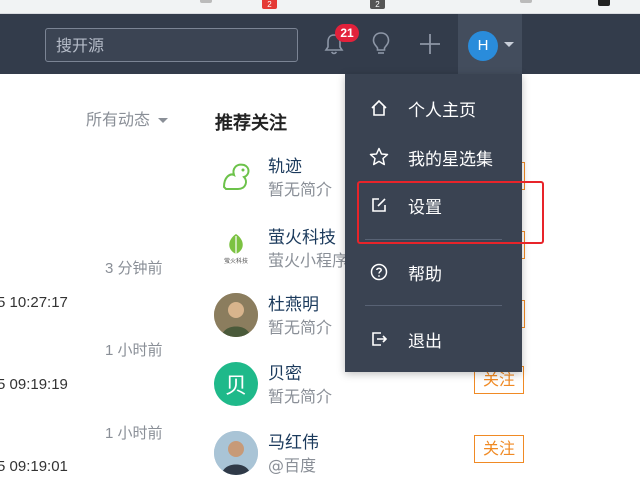 This screenshot has height=491, width=640. I want to click on home-icon, so click(379, 108).